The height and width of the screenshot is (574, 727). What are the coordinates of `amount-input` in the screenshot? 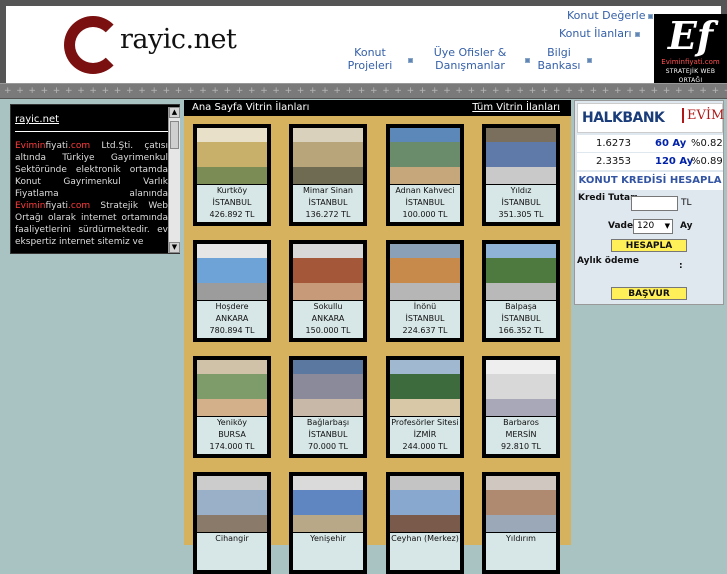 It's located at (654, 203).